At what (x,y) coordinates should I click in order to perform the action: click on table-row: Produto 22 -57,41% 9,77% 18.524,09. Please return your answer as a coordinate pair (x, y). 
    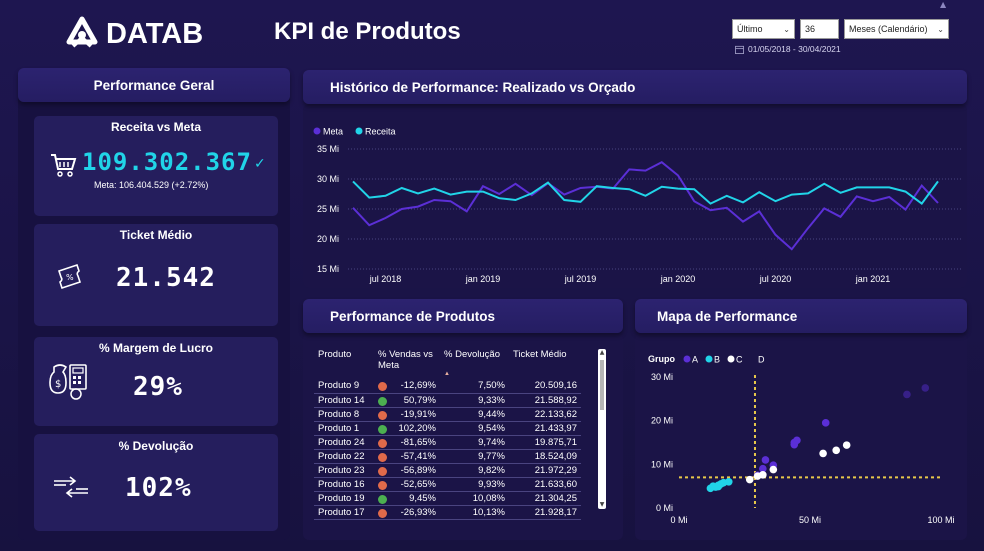
    Looking at the image, I should click on (447, 456).